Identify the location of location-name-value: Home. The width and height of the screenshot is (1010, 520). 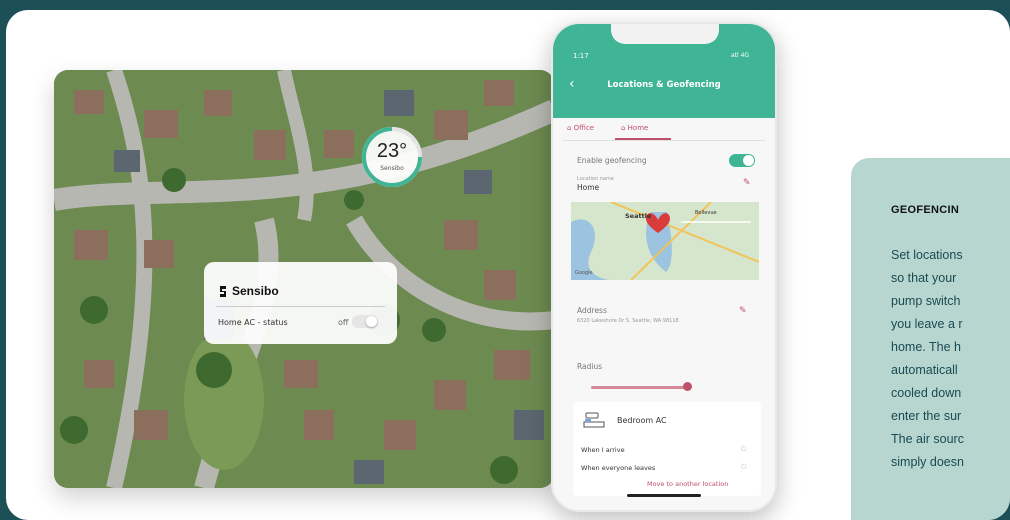
(588, 187).